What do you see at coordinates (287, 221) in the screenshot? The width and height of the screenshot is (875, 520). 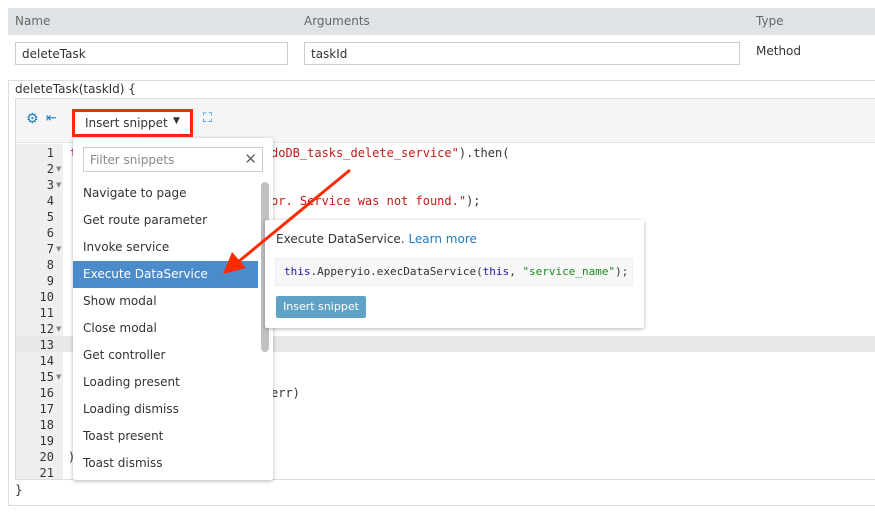 I see `annotation-arrow` at bounding box center [287, 221].